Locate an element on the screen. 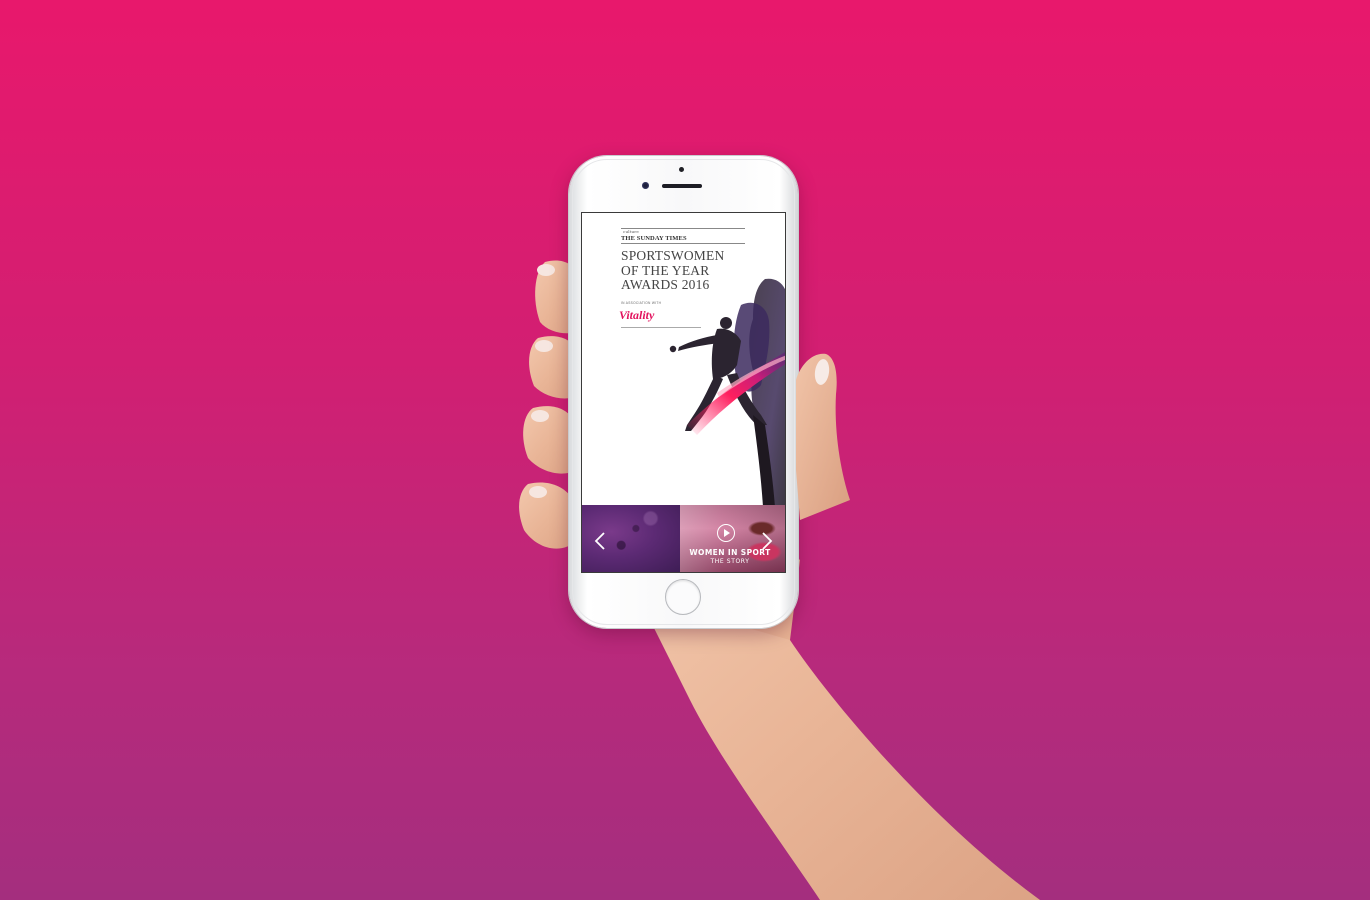 The image size is (1370, 900). story-carousel: WOMEN IN SPORT THE STORY is located at coordinates (683, 538).